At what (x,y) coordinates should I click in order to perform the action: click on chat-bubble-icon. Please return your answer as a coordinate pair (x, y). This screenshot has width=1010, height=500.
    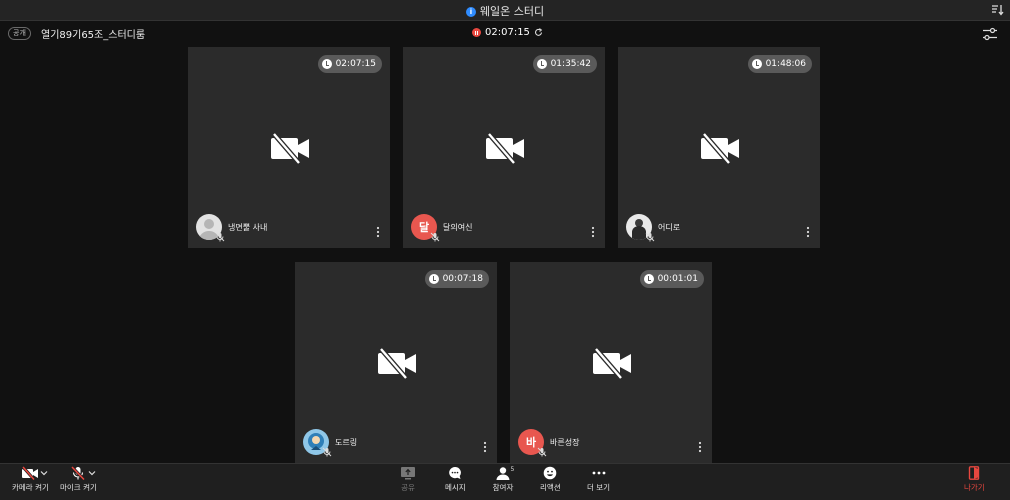
    Looking at the image, I should click on (455, 472).